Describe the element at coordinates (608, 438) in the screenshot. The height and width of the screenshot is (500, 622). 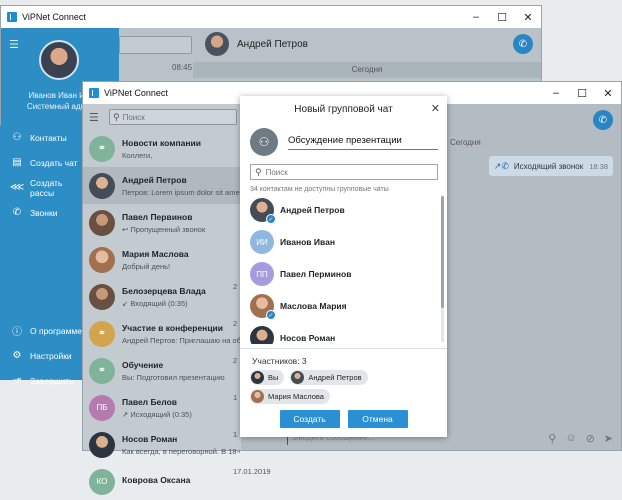
I see `send-icon: ➤` at that location.